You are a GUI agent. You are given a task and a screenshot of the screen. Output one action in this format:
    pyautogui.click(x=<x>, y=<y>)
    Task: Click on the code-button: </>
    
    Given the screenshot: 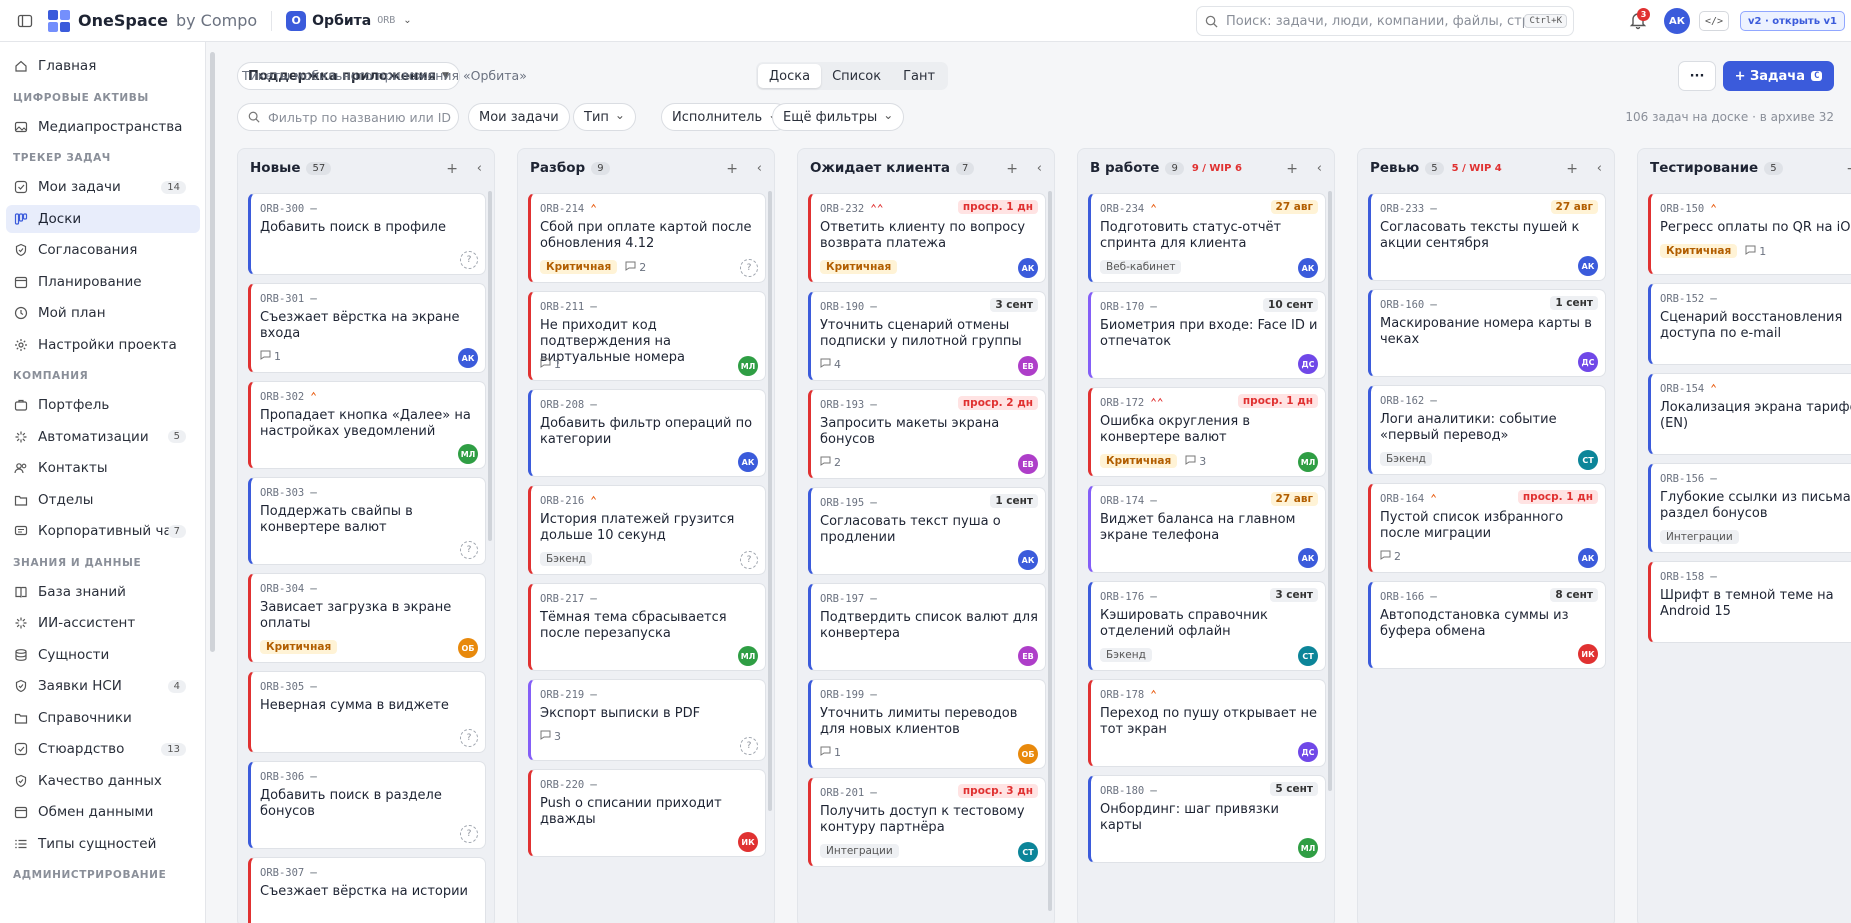 What is the action you would take?
    pyautogui.click(x=1714, y=21)
    